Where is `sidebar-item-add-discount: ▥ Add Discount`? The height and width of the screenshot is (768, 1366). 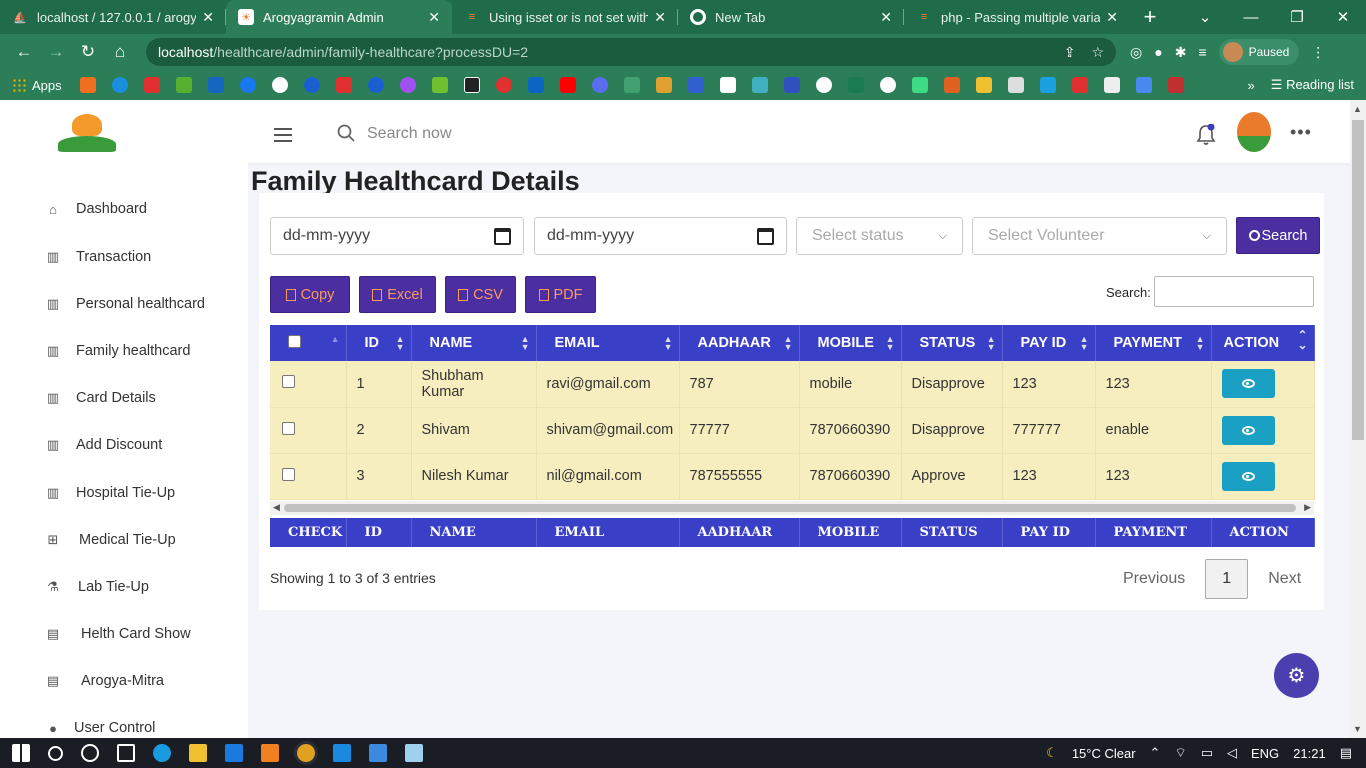 sidebar-item-add-discount: ▥ Add Discount is located at coordinates (103, 445).